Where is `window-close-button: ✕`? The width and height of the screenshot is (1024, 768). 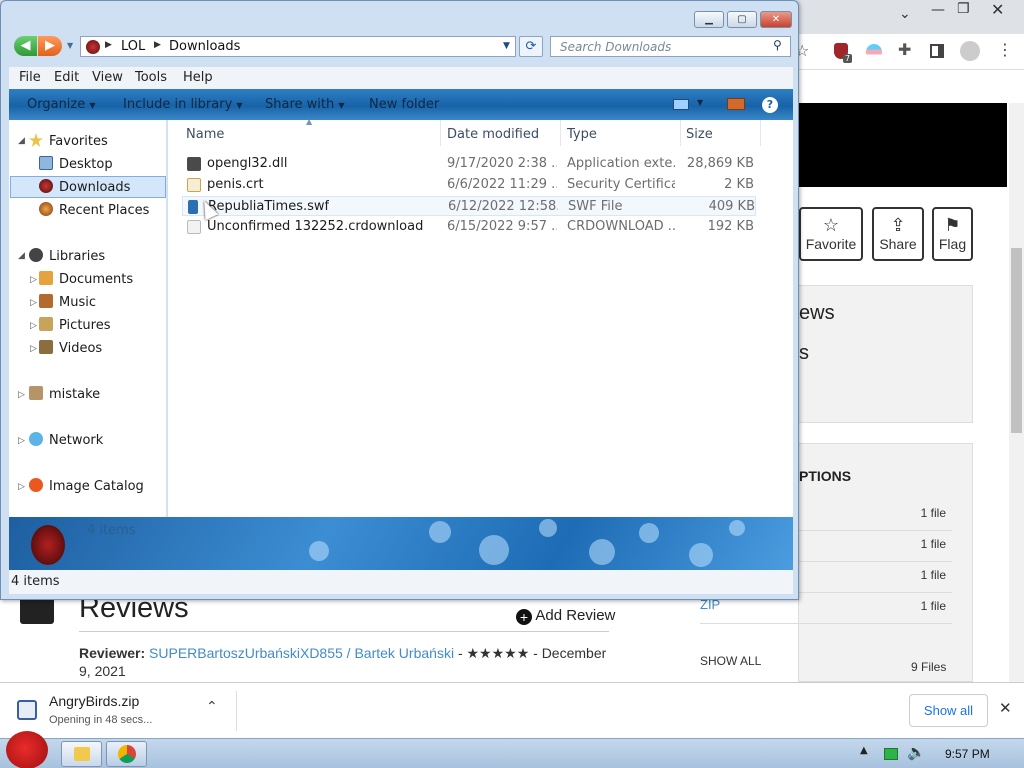
window-close-button: ✕ is located at coordinates (776, 19).